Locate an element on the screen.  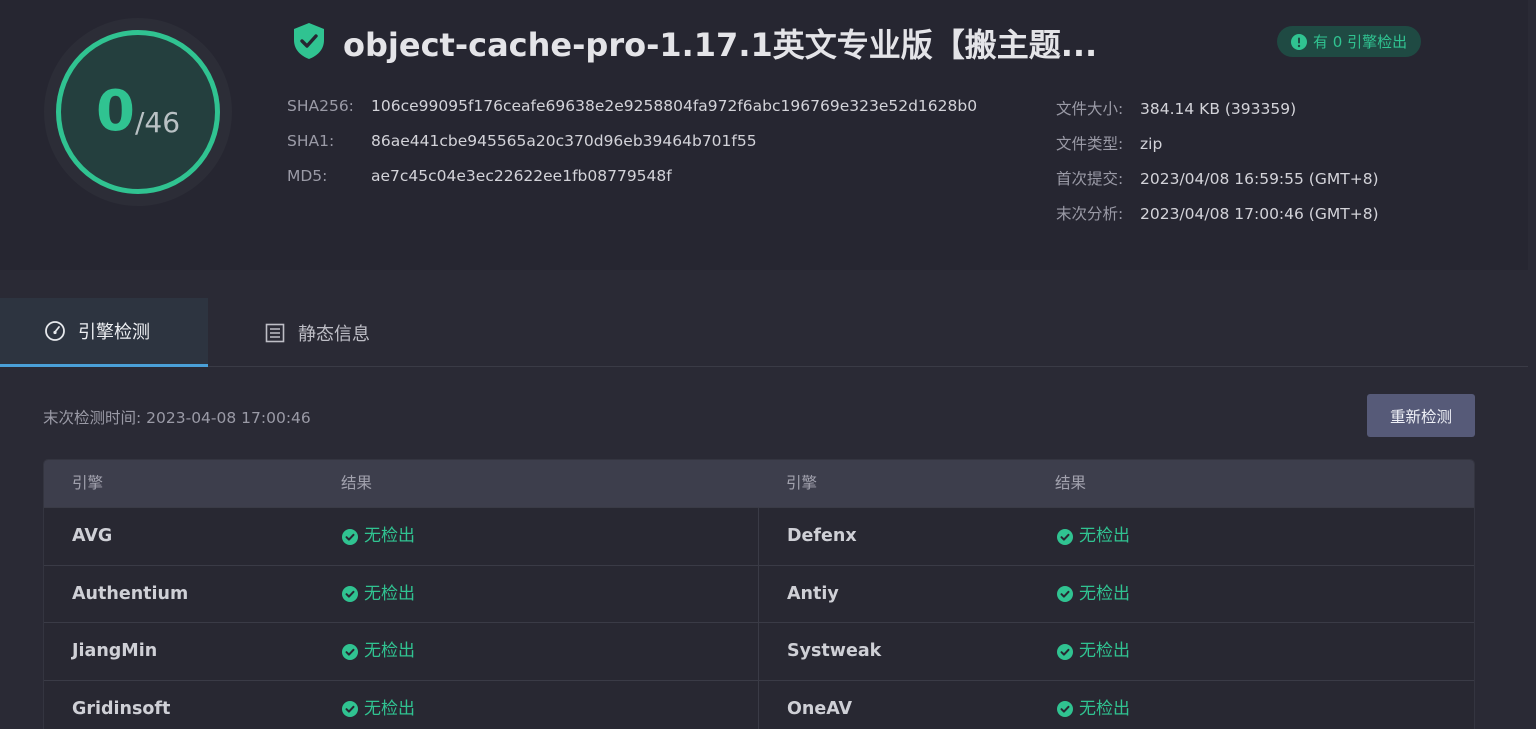
meta-row-last-analysis: 末次分析: 2023/04/08 17:00:46 (GMT+8) is located at coordinates (1217, 213).